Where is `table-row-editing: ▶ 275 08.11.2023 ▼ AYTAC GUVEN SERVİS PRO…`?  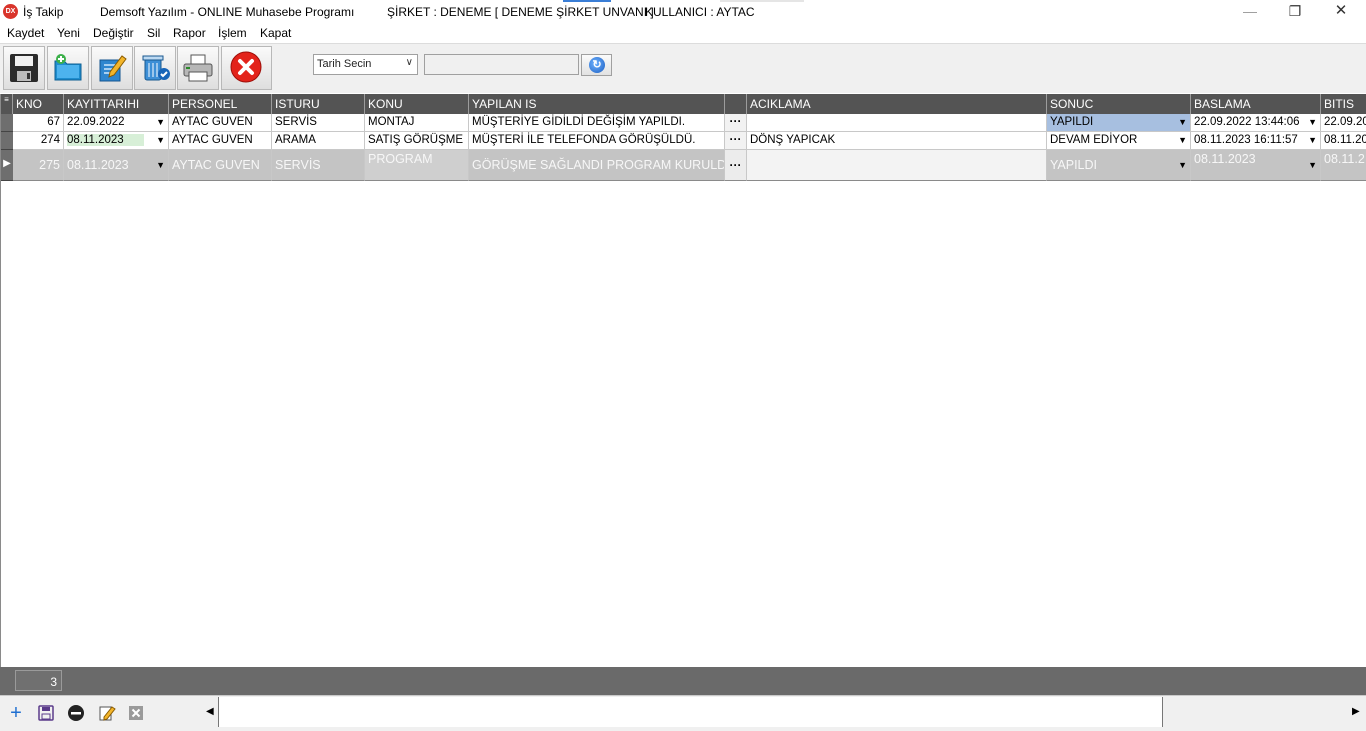
table-row-editing: ▶ 275 08.11.2023 ▼ AYTAC GUVEN SERVİS PRO… is located at coordinates (683, 165).